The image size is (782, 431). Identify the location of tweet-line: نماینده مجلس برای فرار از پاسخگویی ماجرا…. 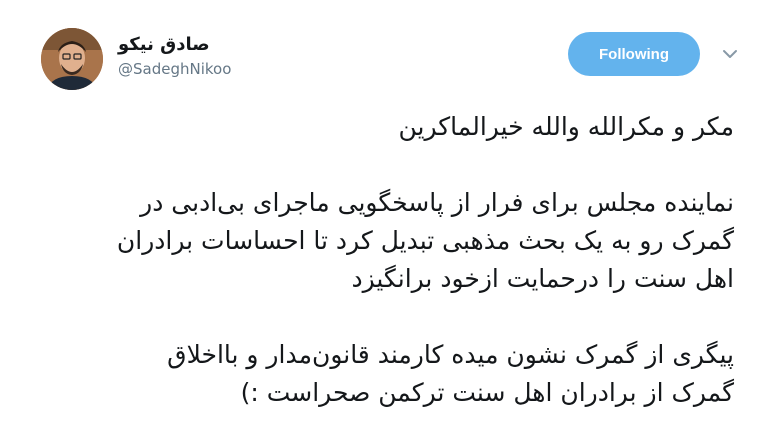
(437, 202).